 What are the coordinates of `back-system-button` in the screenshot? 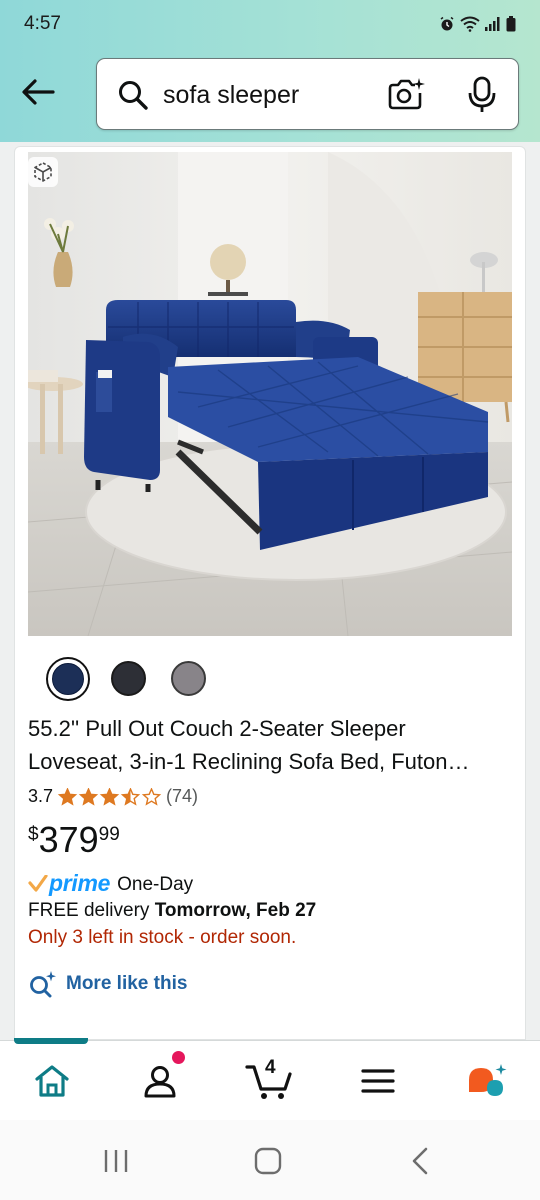 It's located at (420, 1161).